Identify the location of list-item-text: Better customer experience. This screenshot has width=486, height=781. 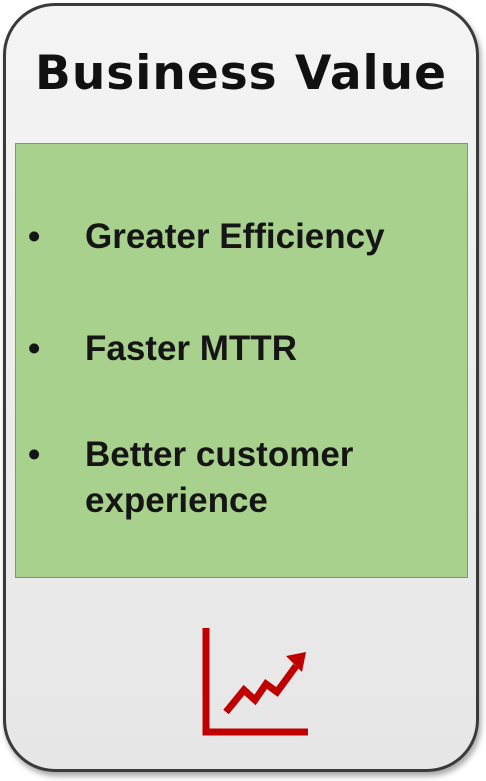
(219, 477).